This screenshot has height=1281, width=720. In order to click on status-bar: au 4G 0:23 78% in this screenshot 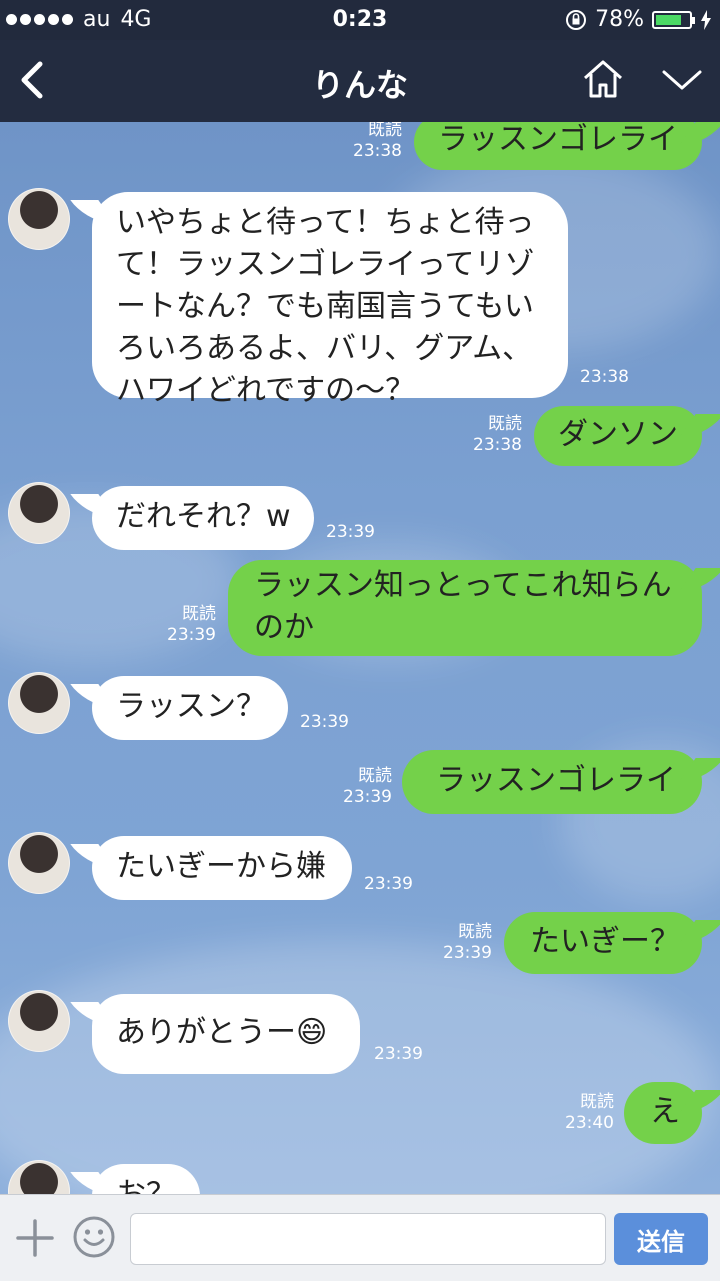, I will do `click(360, 20)`.